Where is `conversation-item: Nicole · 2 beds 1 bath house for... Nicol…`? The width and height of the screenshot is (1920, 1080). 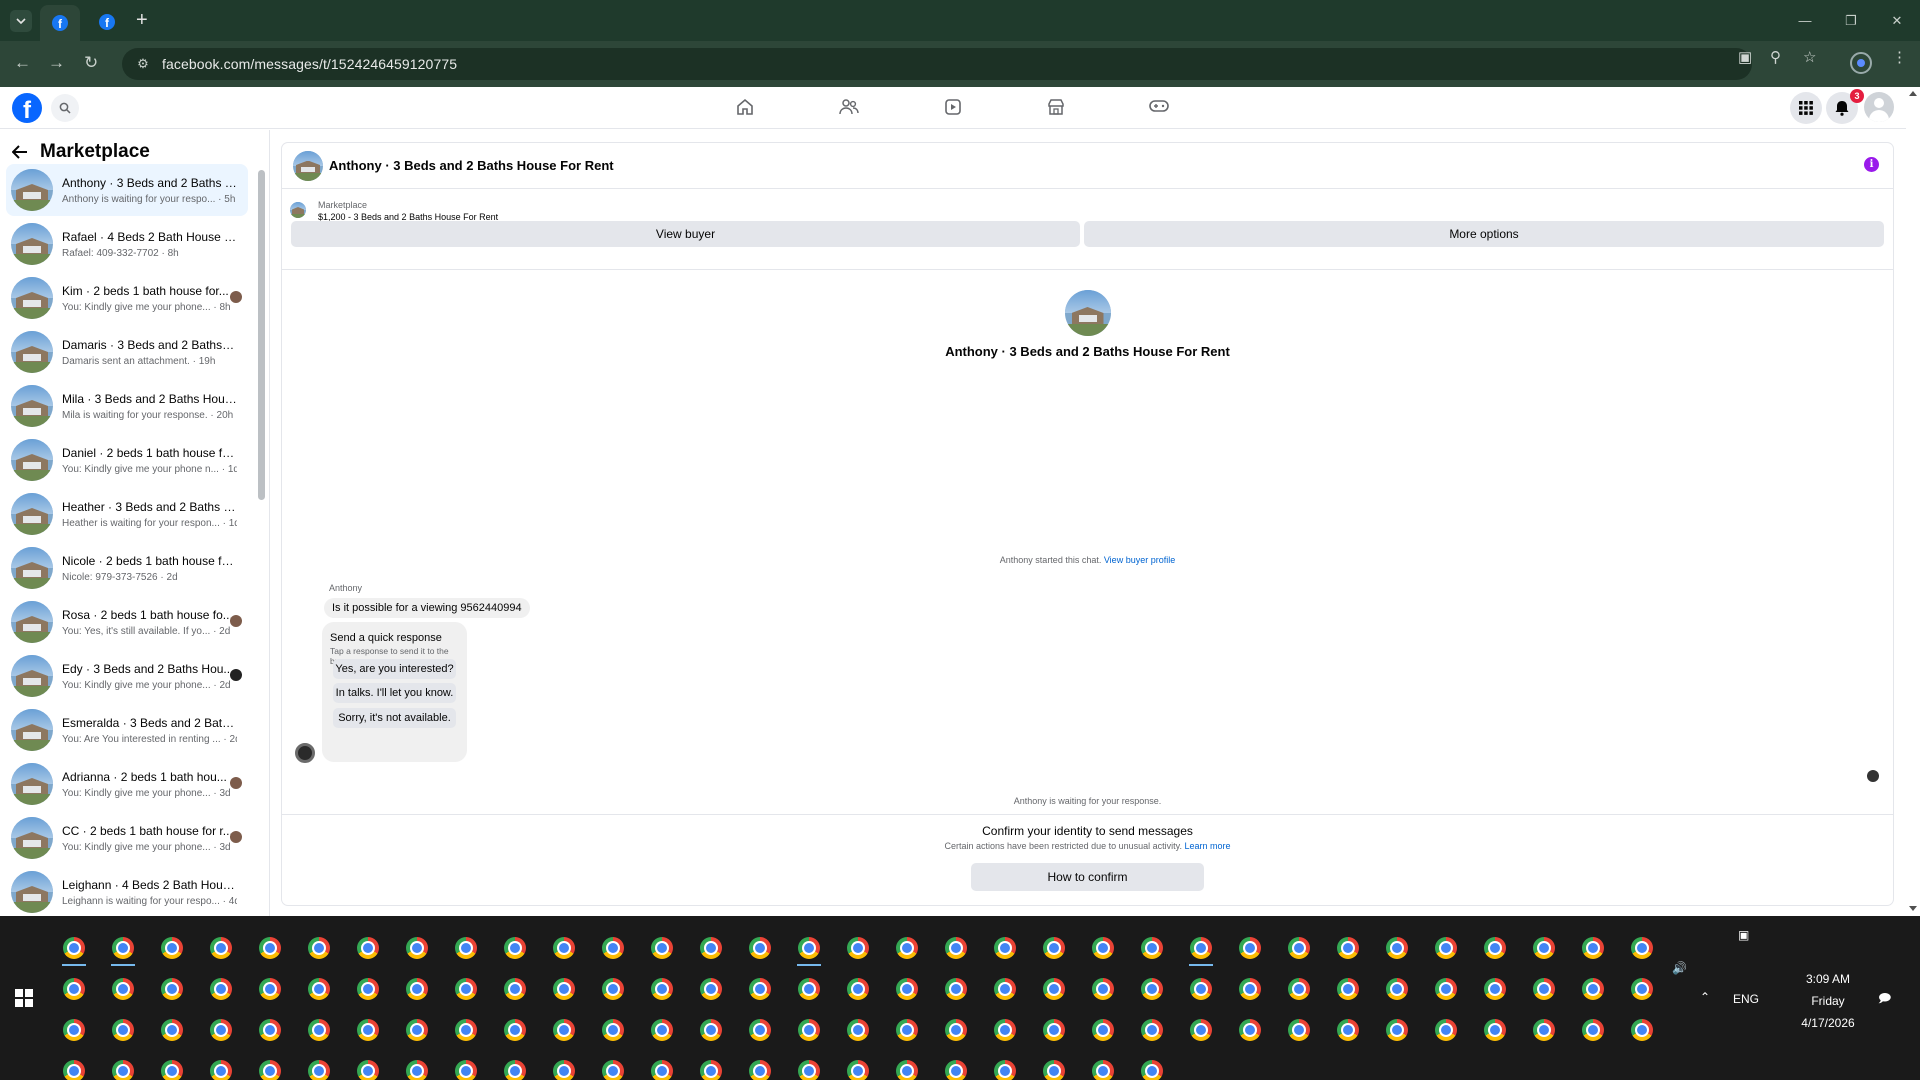
conversation-item: Nicole · 2 beds 1 bath house for... Nicol… is located at coordinates (127, 568).